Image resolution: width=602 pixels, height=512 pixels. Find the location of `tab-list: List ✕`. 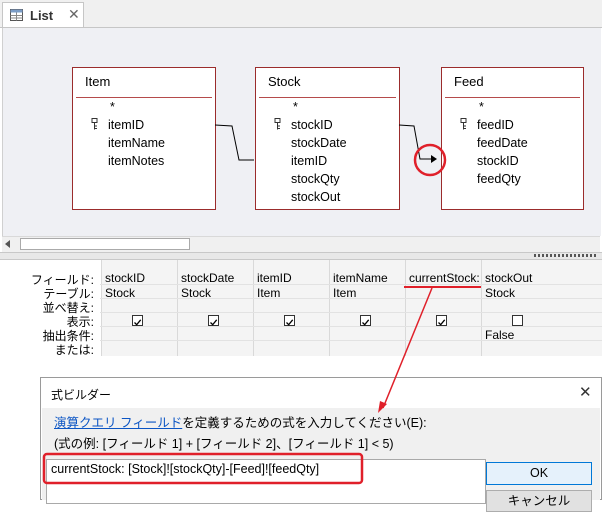

tab-list: List ✕ is located at coordinates (43, 14).